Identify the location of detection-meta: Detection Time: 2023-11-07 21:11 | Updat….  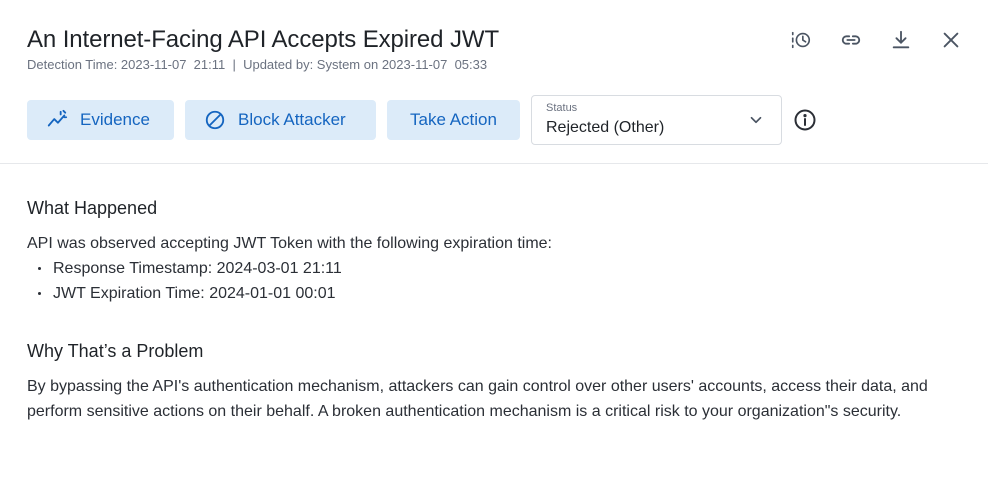
(257, 64).